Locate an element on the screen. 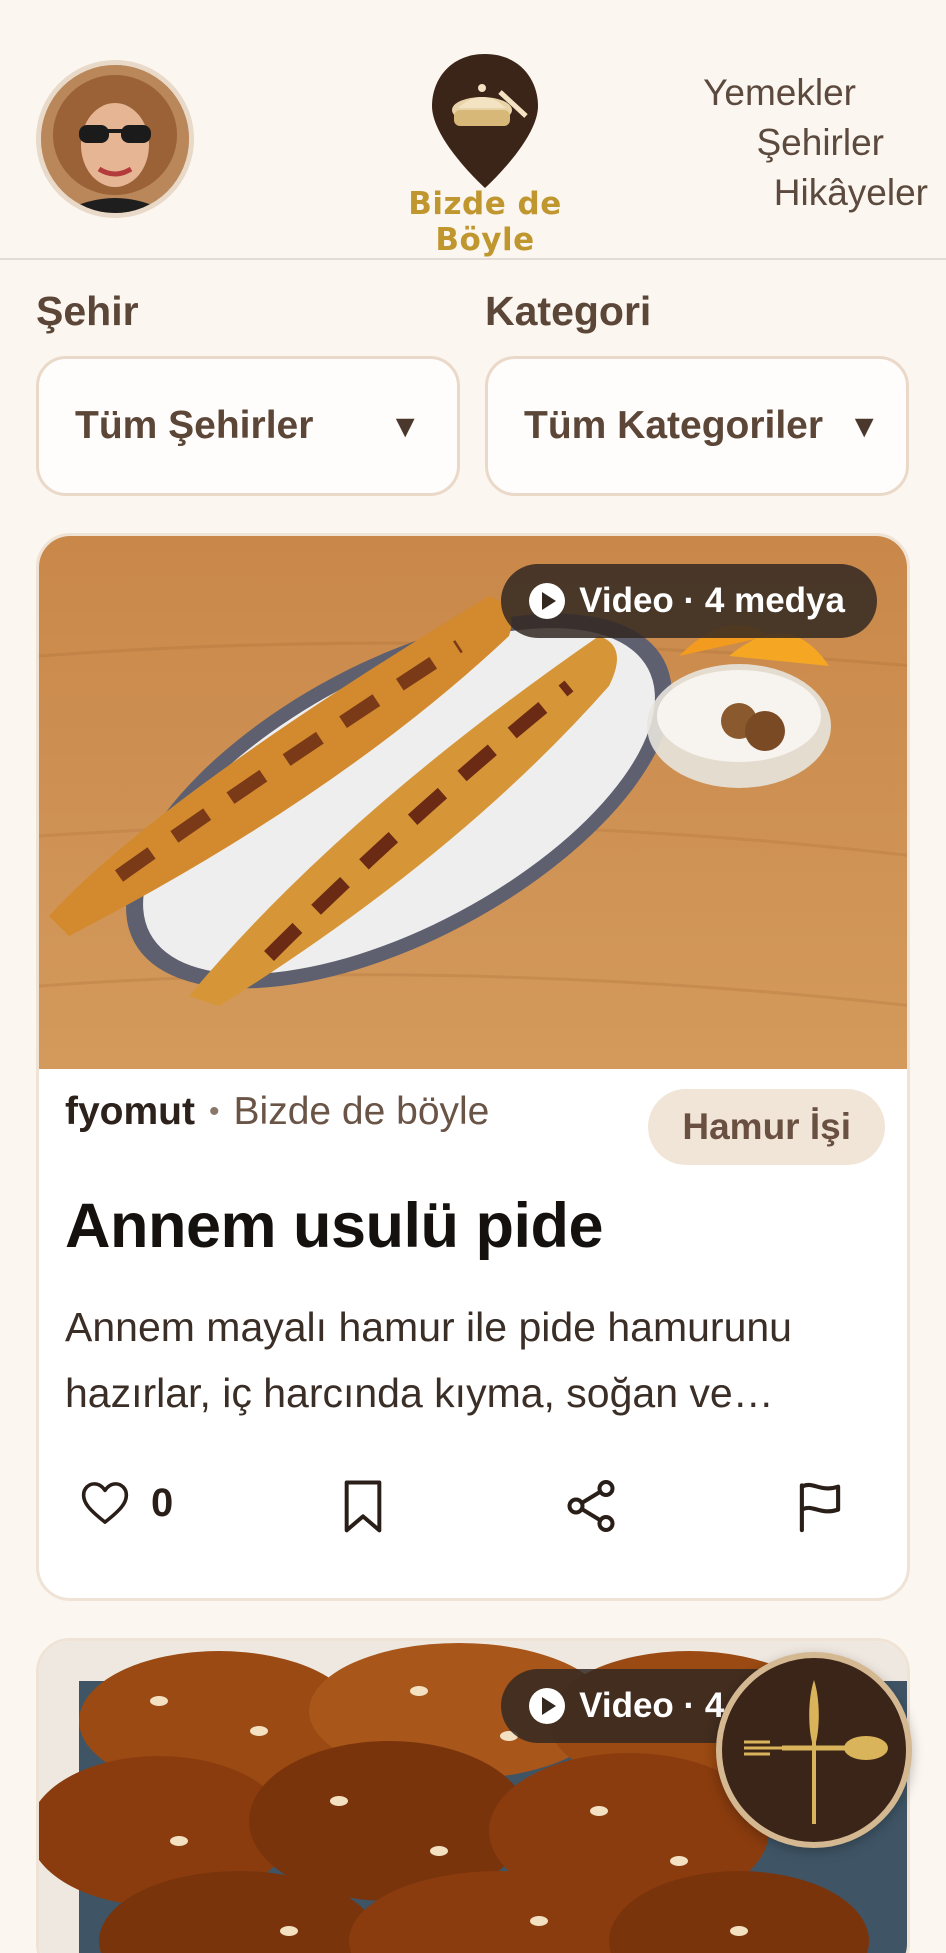 The width and height of the screenshot is (946, 1953). nav-link-yemekler: Yemekler is located at coordinates (788, 93).